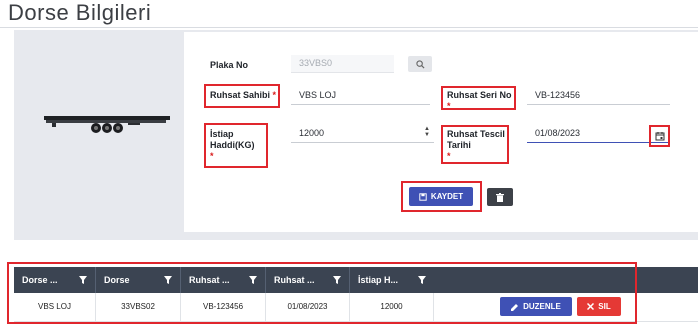  What do you see at coordinates (240, 95) in the screenshot?
I see `ruhsat-sahibi-label-text: Ruhsat Sahibi` at bounding box center [240, 95].